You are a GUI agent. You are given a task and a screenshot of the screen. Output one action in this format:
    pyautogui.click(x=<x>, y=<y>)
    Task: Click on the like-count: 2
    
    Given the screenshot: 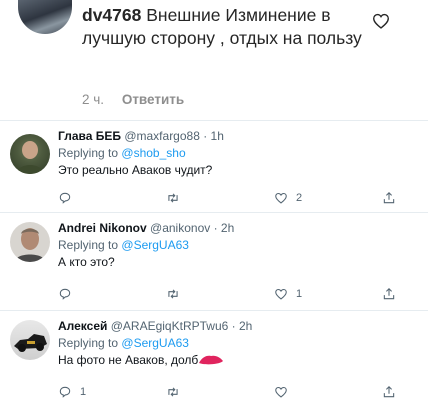 What is the action you would take?
    pyautogui.click(x=299, y=198)
    